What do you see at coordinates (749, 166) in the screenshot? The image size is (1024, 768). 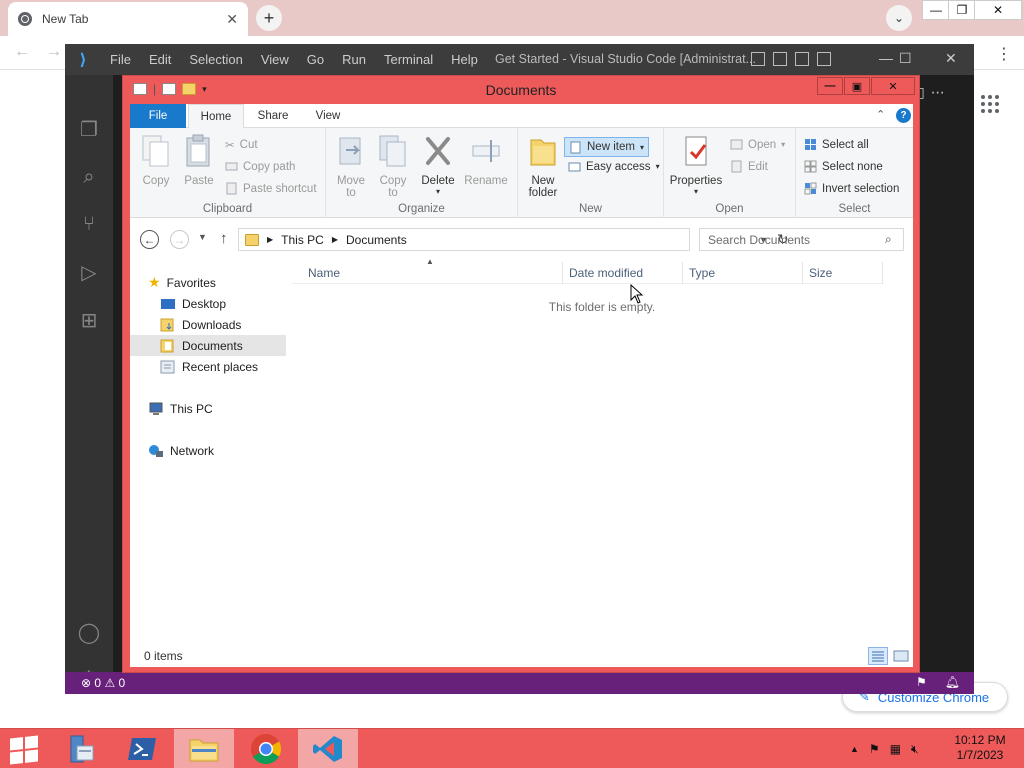 I see `edit-button: Edit` at bounding box center [749, 166].